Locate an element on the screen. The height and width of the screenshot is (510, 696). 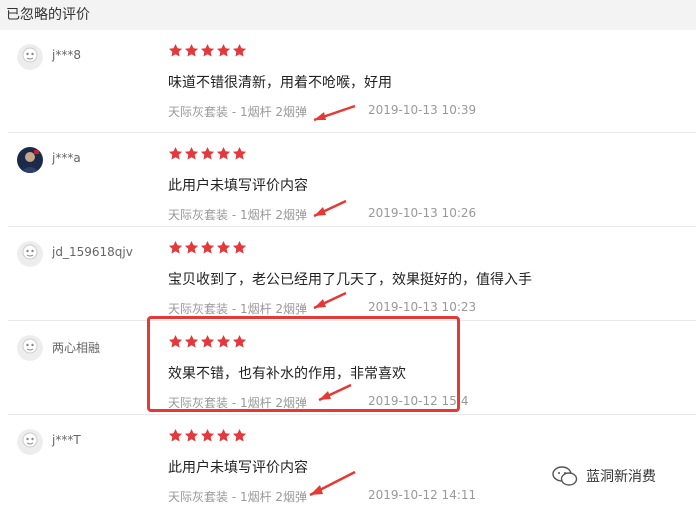
highlight-annotation-box is located at coordinates (303, 364).